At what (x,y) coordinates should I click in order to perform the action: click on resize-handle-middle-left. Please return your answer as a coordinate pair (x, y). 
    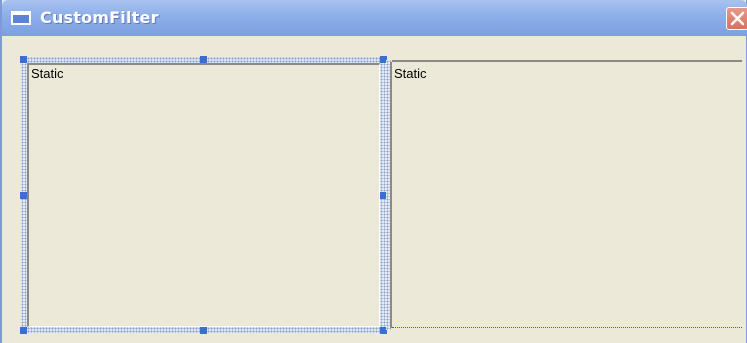
    Looking at the image, I should click on (23, 195).